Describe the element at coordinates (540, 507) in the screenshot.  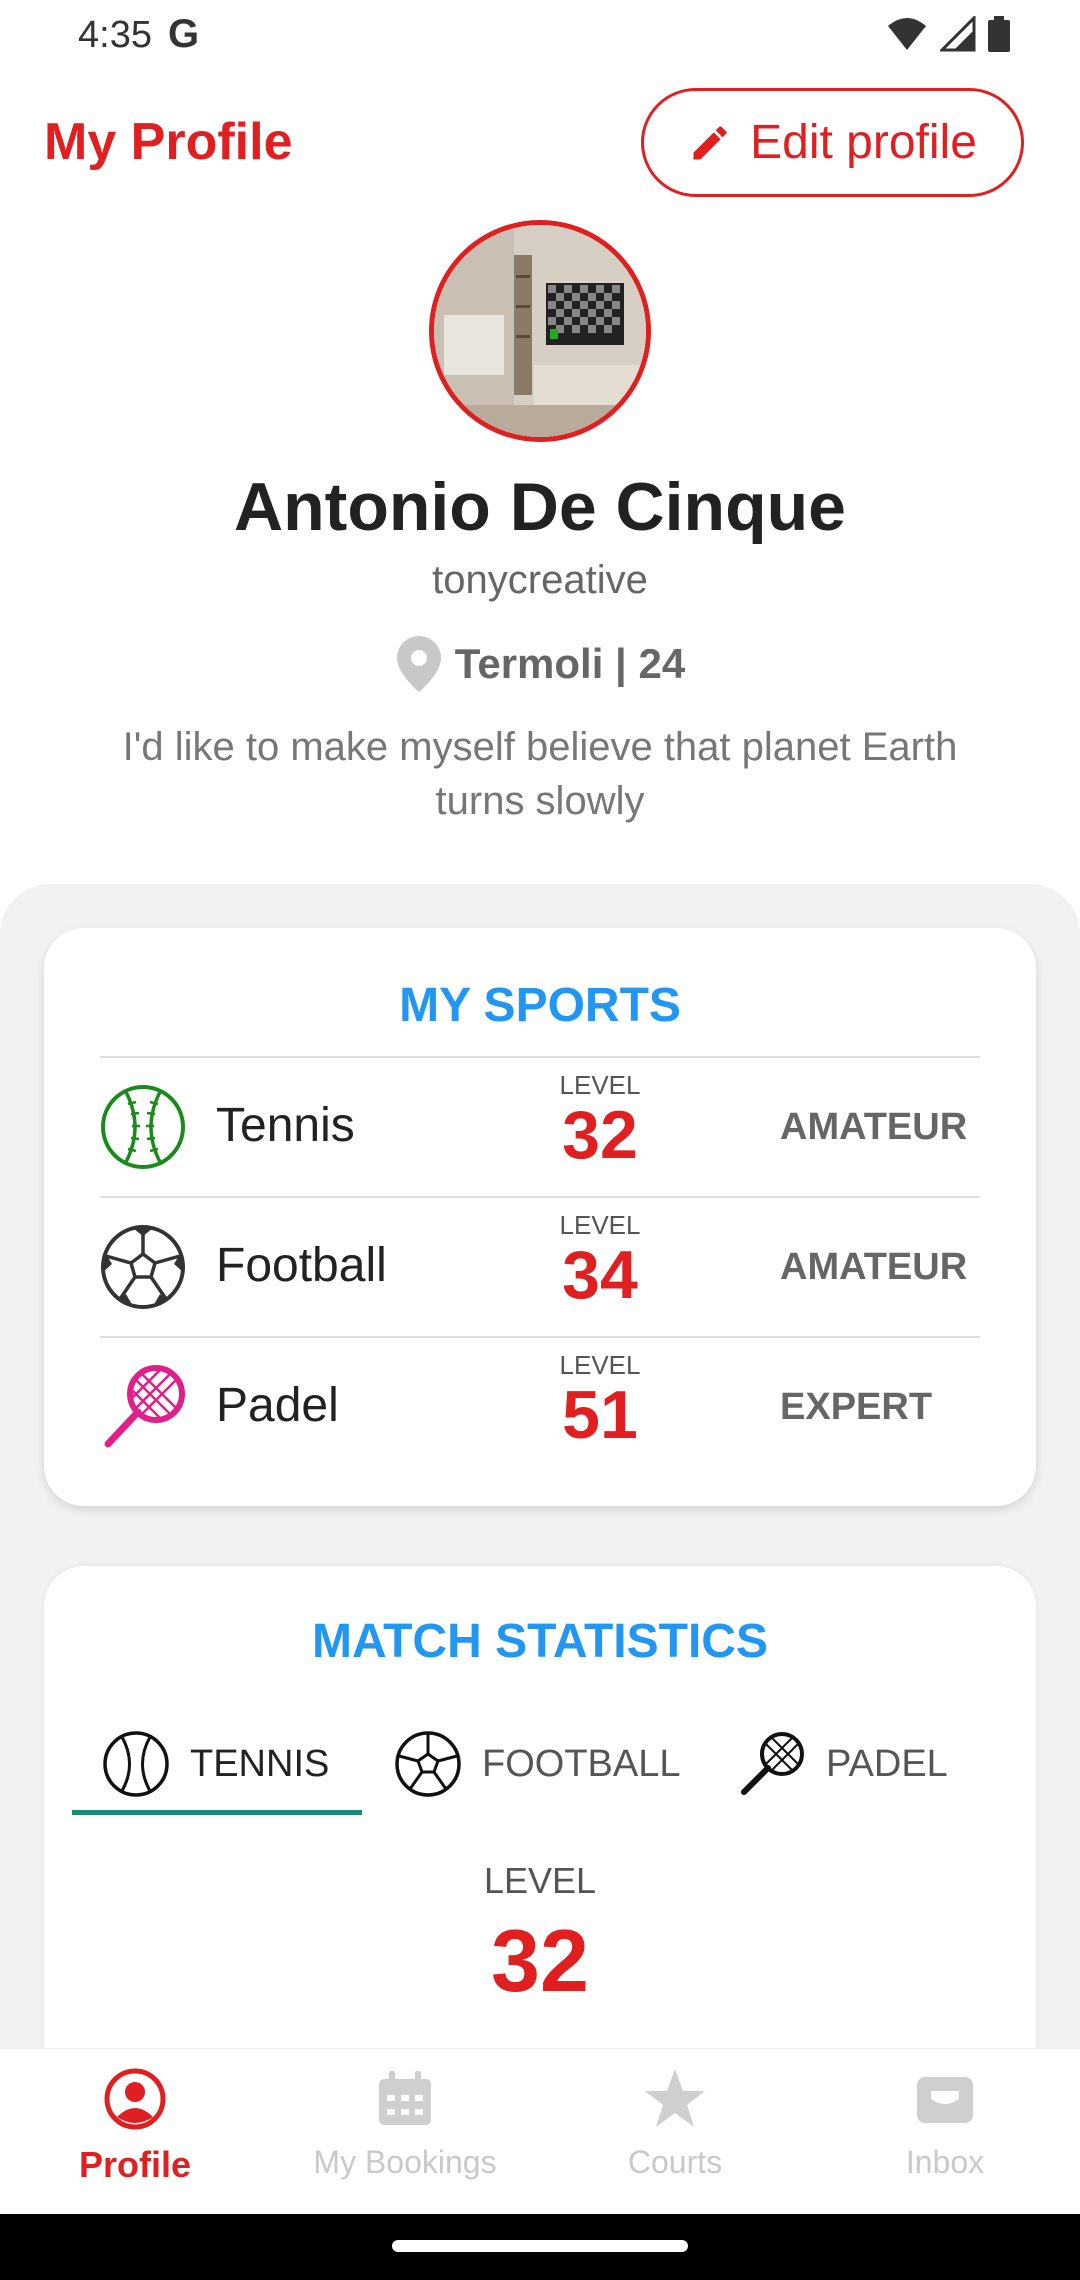
I see `profile-name: Antonio De Cinque` at that location.